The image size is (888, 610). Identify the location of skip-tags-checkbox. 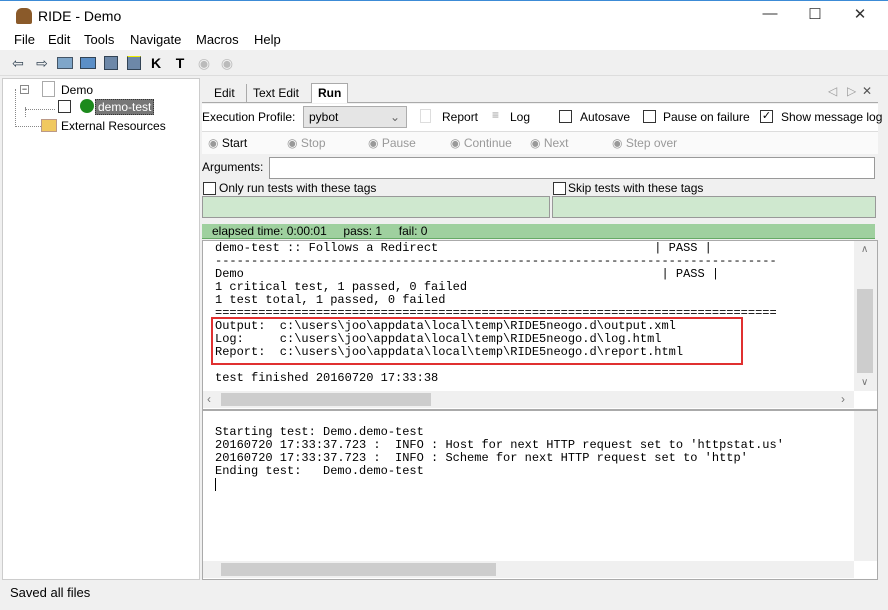
(559, 188).